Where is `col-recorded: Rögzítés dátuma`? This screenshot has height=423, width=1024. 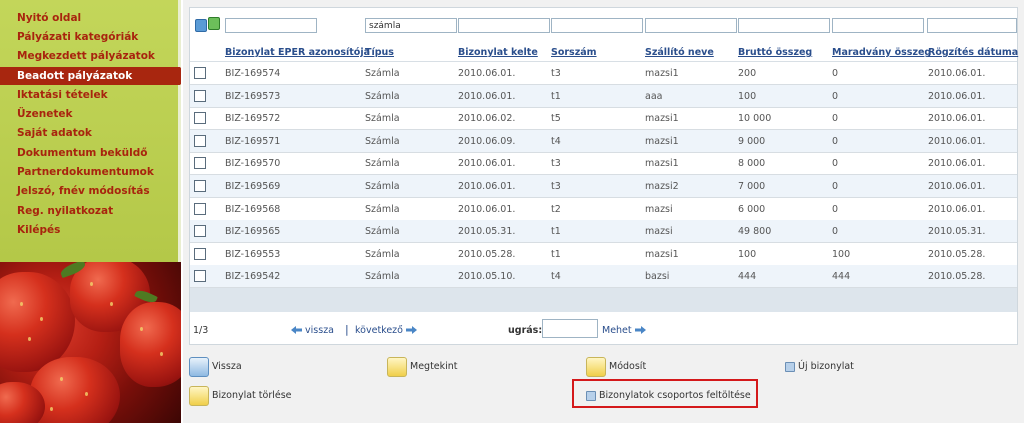 col-recorded: Rögzítés dátuma is located at coordinates (973, 52).